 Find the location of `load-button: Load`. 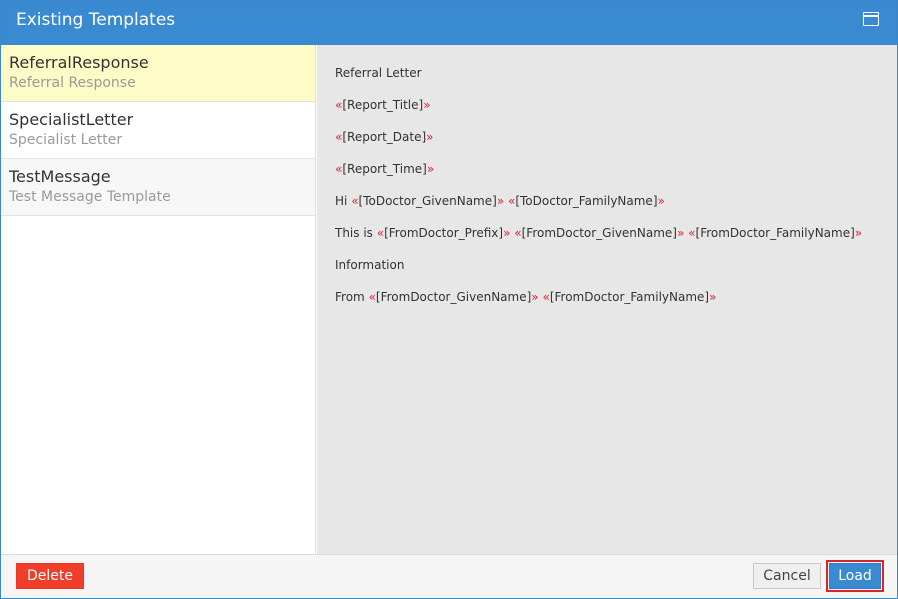

load-button: Load is located at coordinates (855, 576).